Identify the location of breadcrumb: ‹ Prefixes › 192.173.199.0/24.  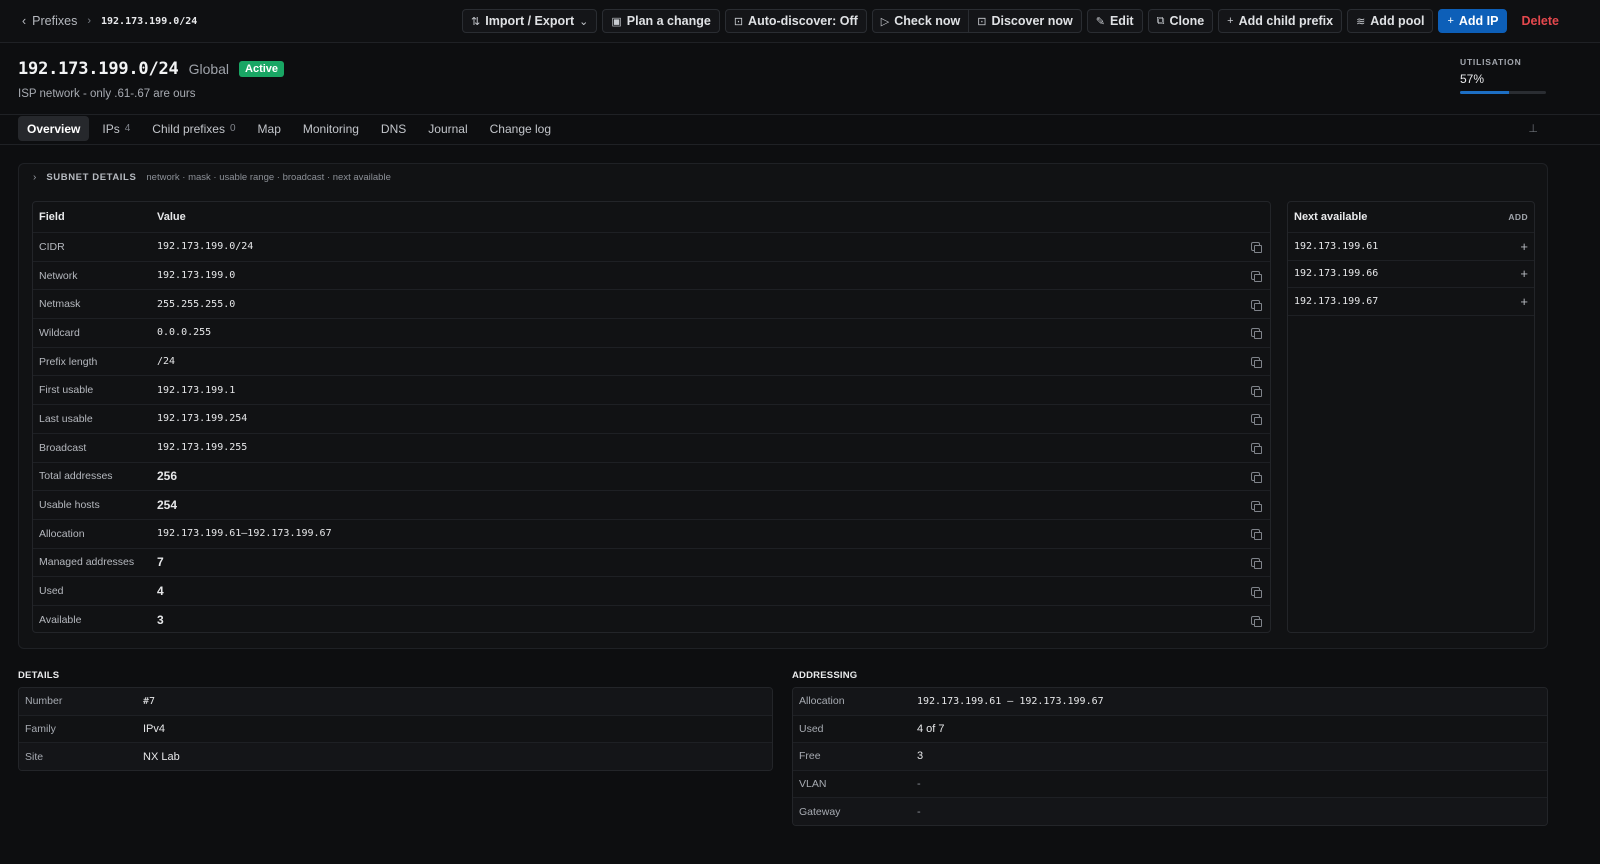
(109, 21).